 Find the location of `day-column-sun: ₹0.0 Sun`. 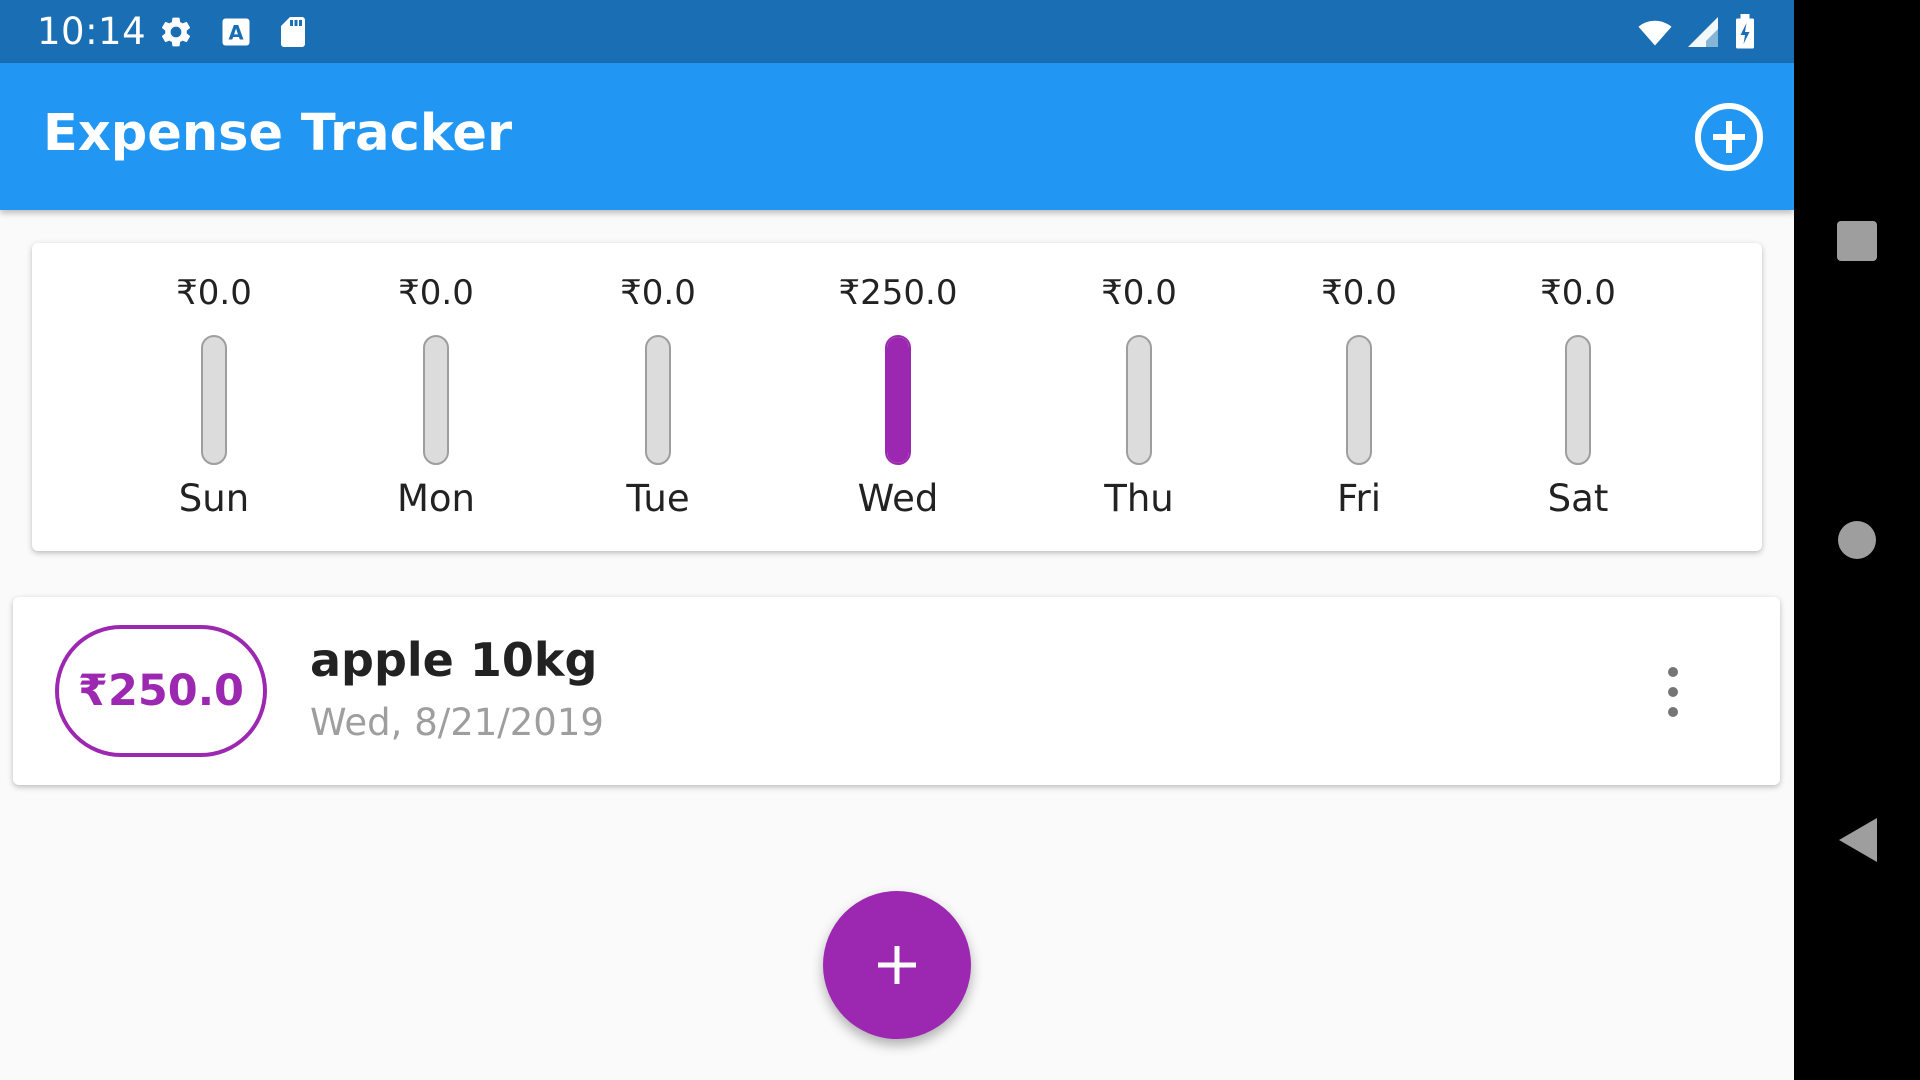

day-column-sun: ₹0.0 Sun is located at coordinates (214, 397).